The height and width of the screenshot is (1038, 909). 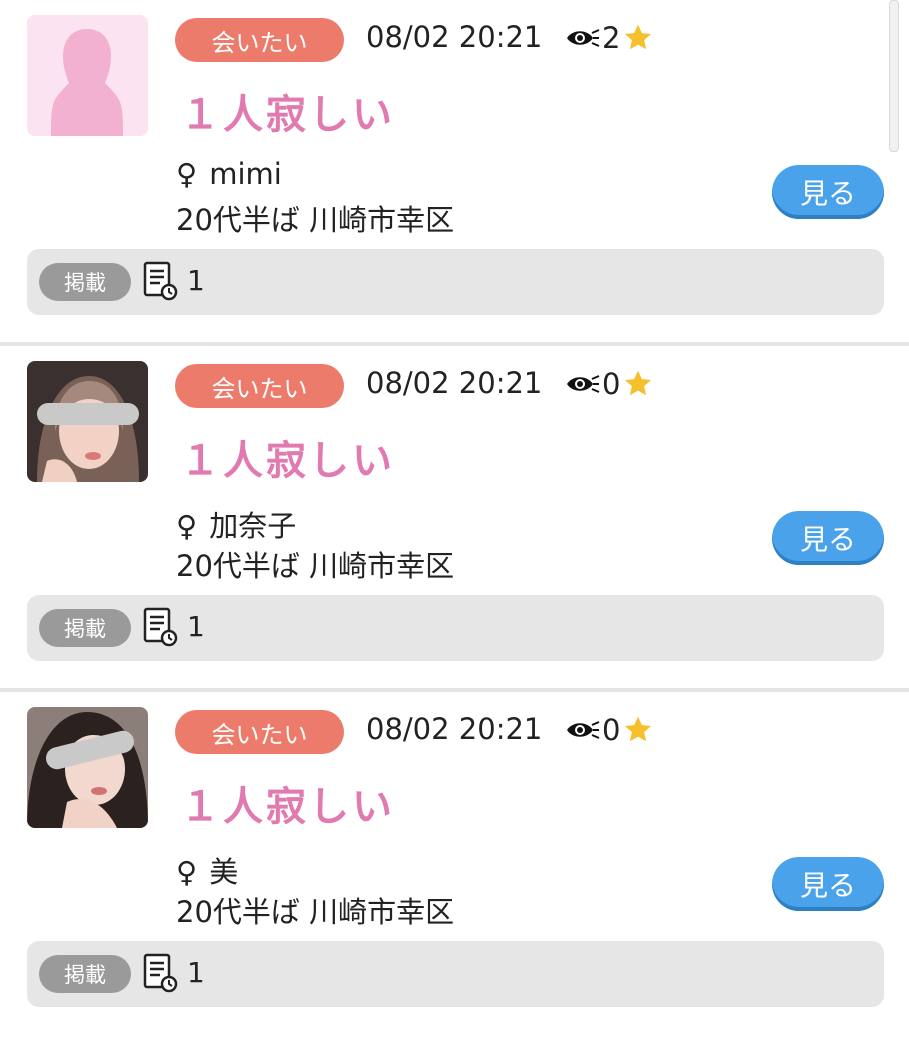 What do you see at coordinates (245, 174) in the screenshot?
I see `user-name: mimi` at bounding box center [245, 174].